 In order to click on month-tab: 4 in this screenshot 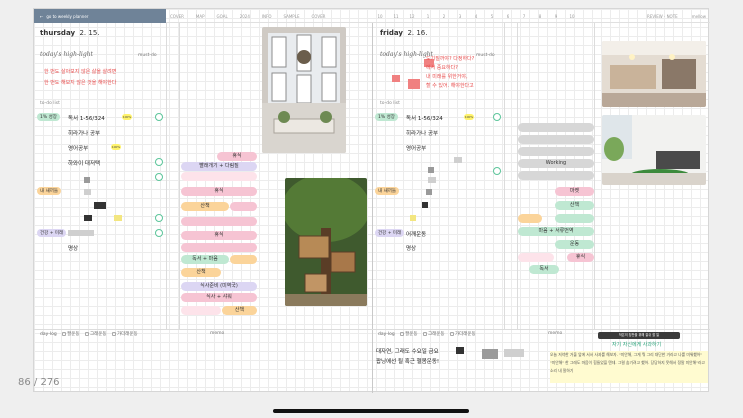, I will do `click(476, 16)`.